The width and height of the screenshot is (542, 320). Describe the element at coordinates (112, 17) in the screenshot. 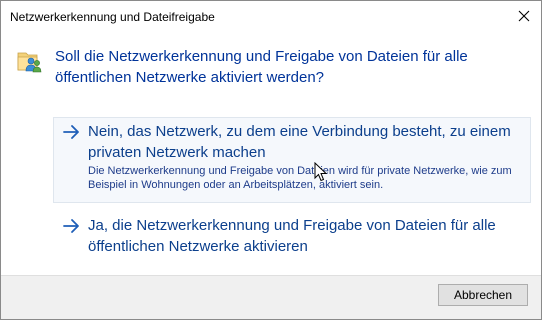

I see `window-title: Netzwerkerkennung und Dateifreigabe` at that location.